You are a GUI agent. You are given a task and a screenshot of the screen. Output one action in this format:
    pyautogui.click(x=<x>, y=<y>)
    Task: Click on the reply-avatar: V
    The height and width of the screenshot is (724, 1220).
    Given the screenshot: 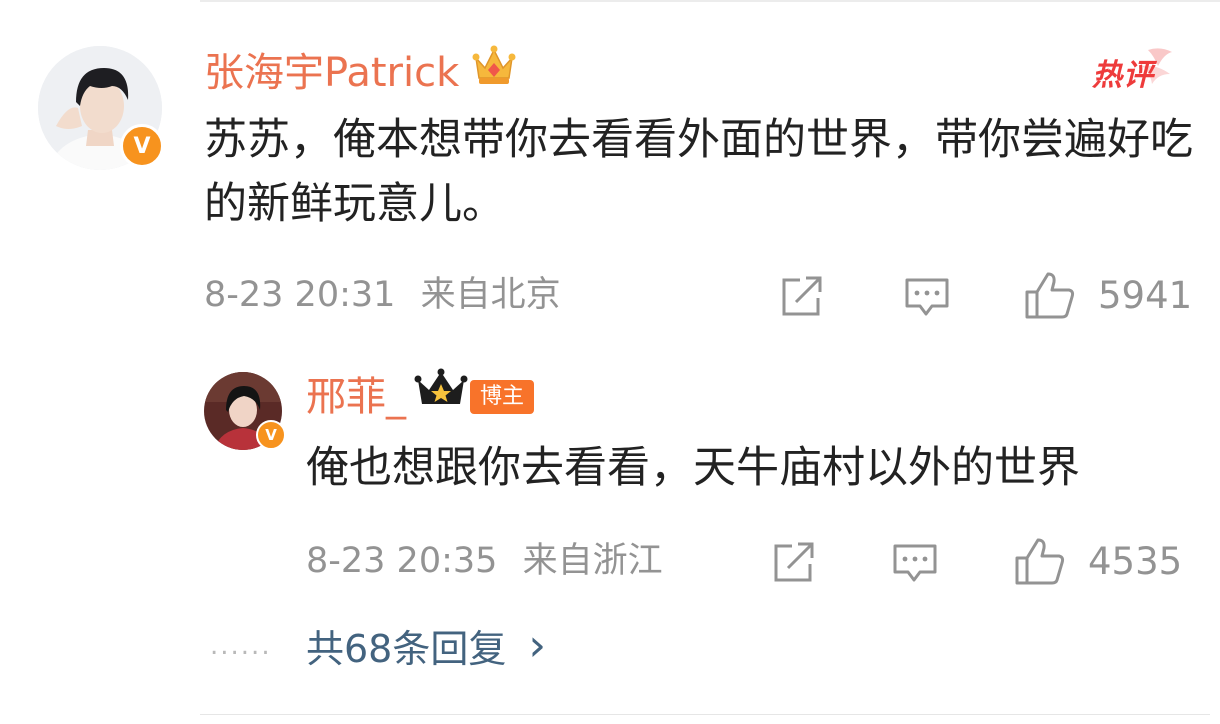 What is the action you would take?
    pyautogui.click(x=245, y=411)
    